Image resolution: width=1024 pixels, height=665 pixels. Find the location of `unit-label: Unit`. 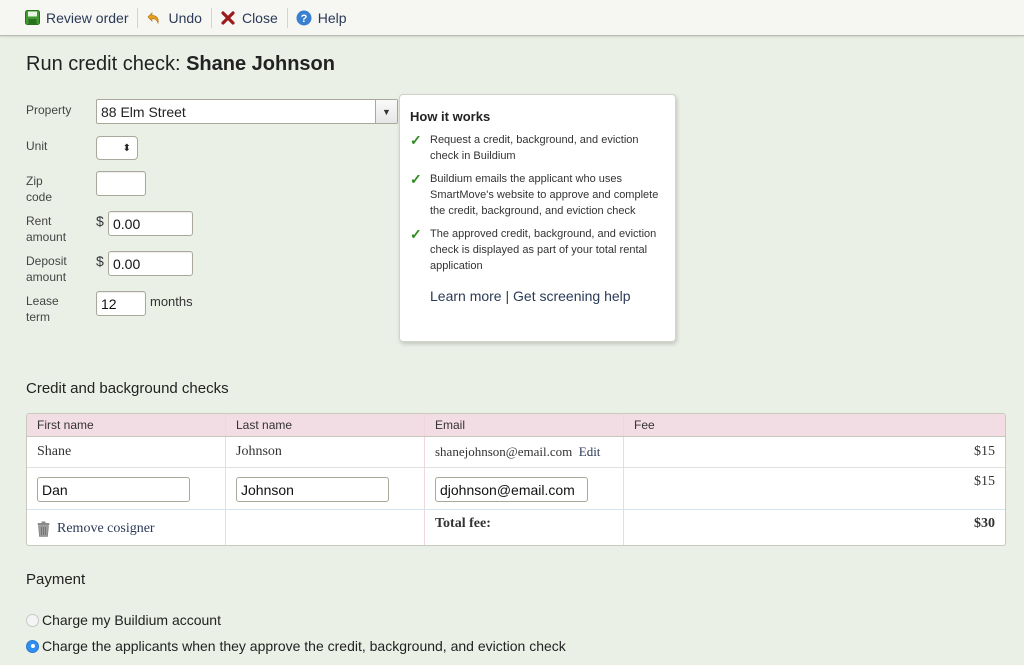

unit-label: Unit is located at coordinates (37, 146).